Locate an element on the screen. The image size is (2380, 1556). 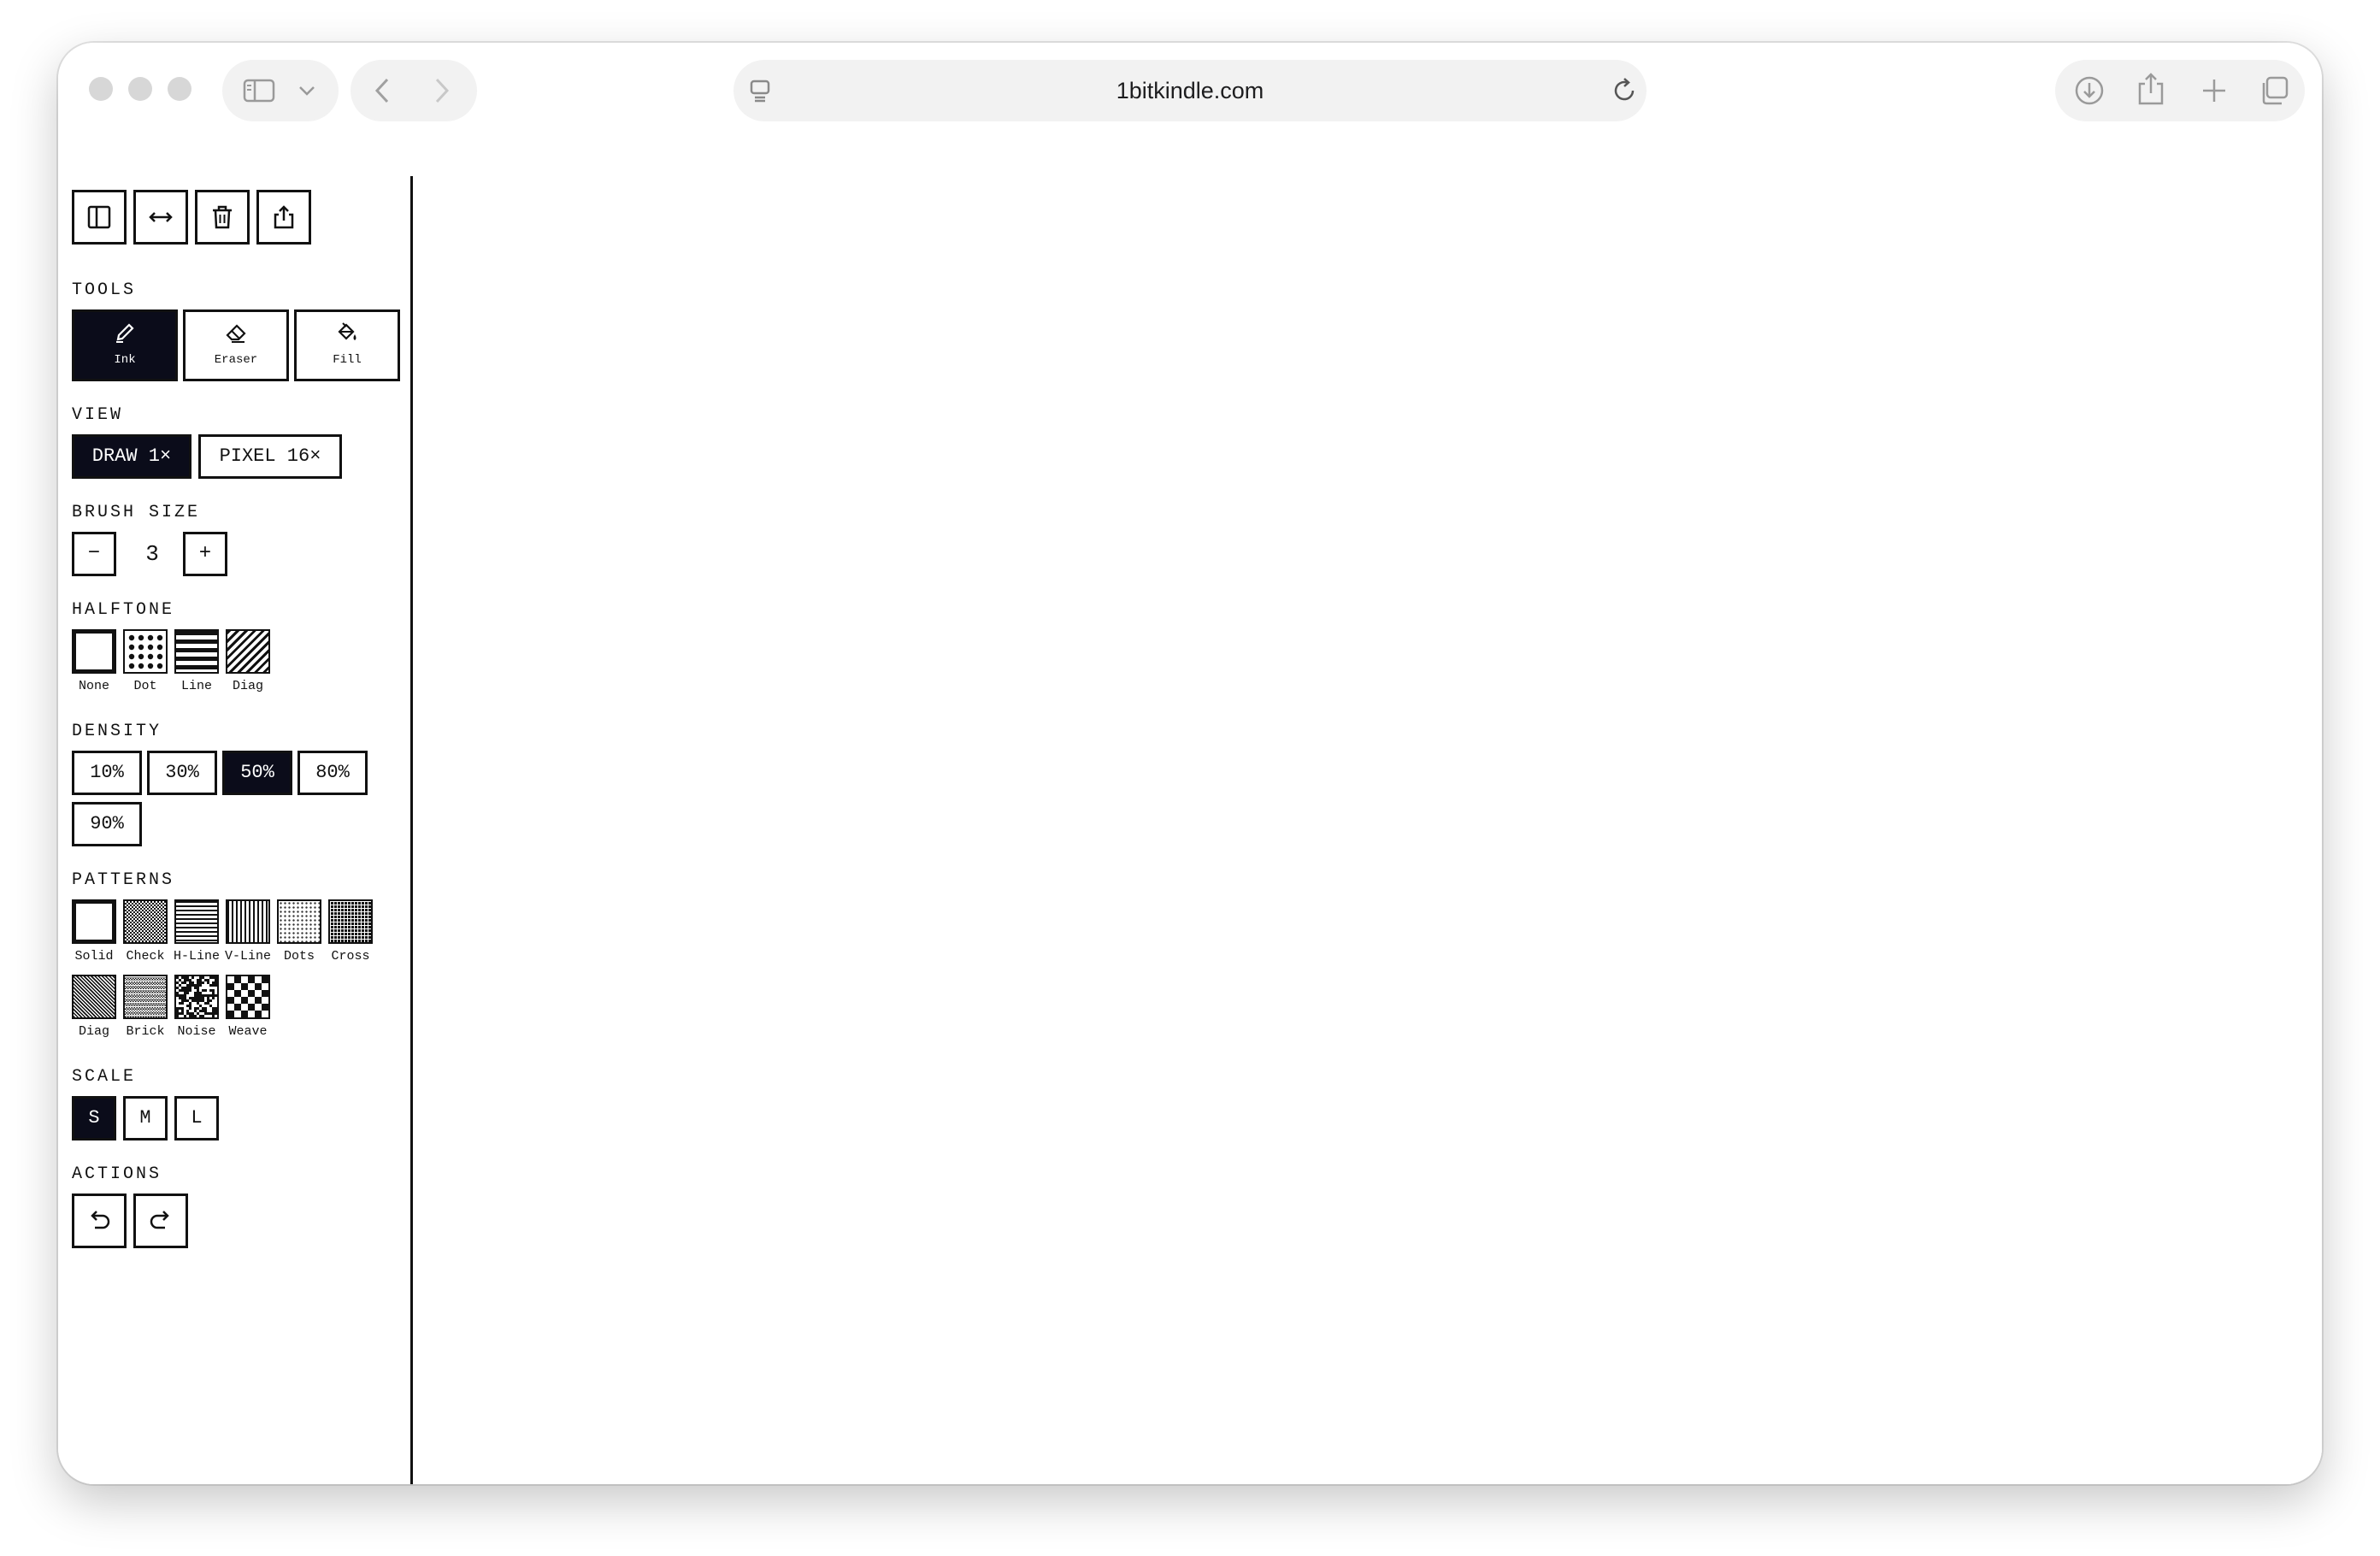
url-text: 1bitkindle.com is located at coordinates (1190, 90).